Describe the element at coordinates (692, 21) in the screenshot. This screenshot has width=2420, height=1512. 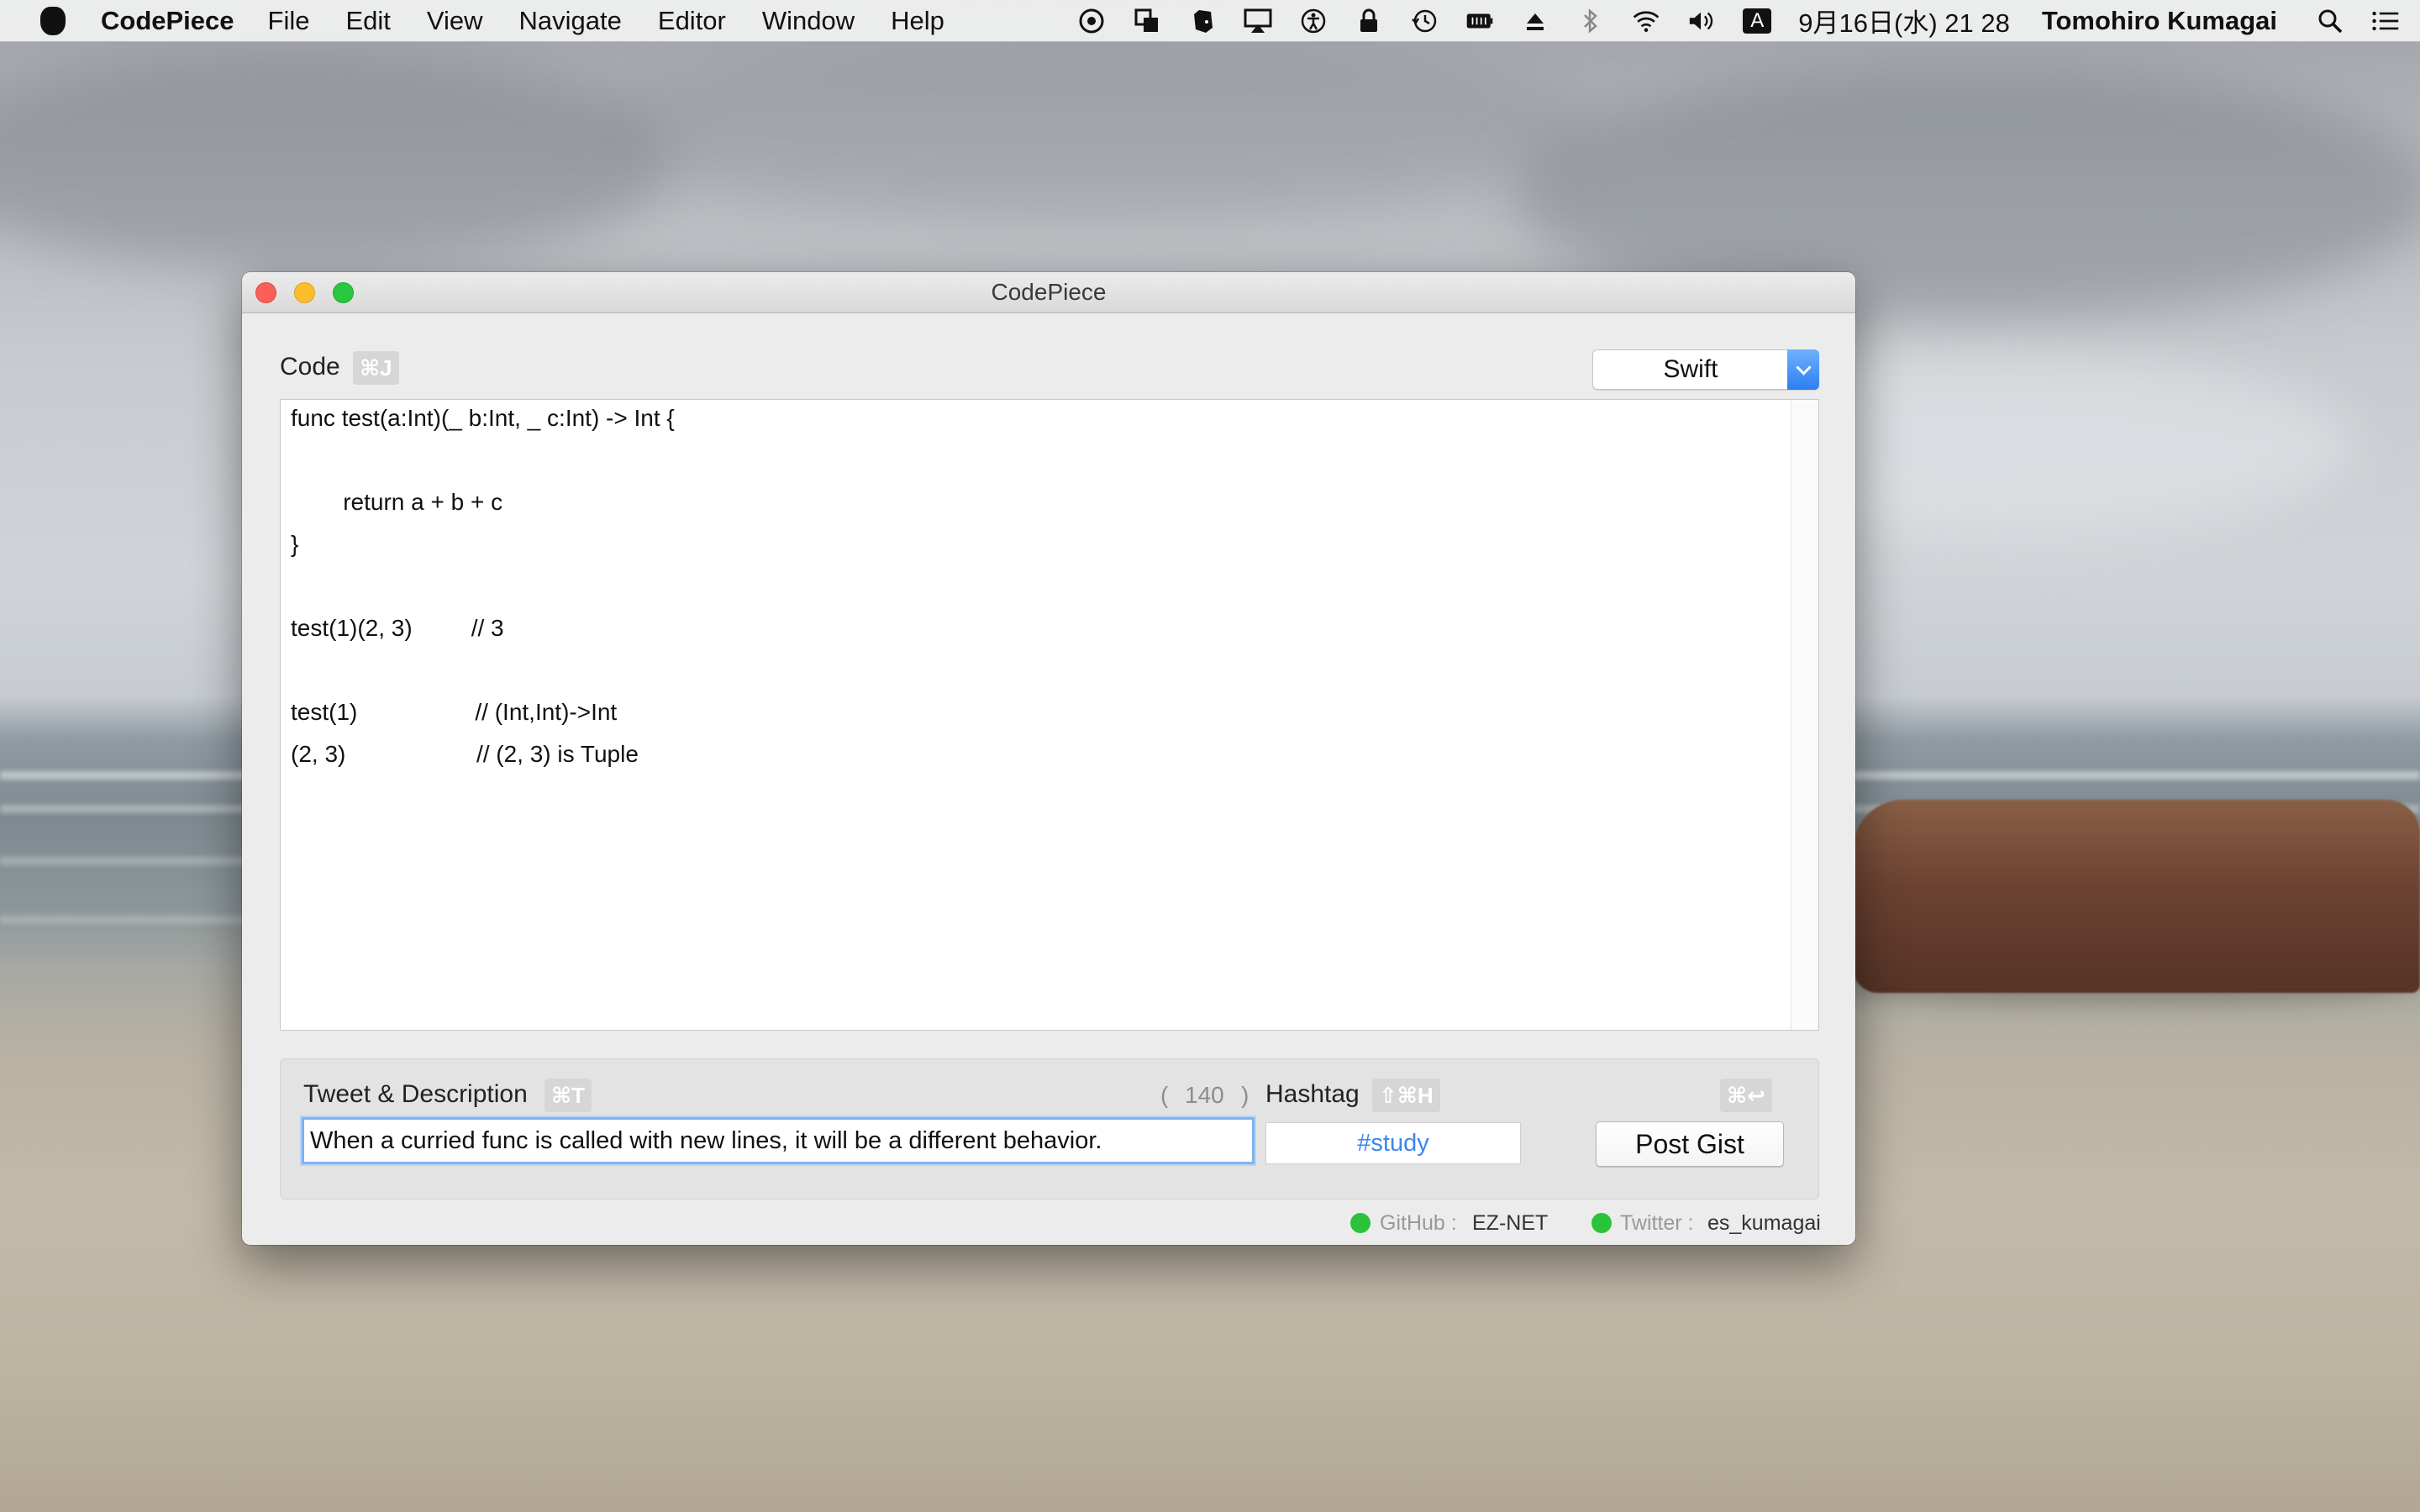
I see `menu-editor: Editor` at that location.